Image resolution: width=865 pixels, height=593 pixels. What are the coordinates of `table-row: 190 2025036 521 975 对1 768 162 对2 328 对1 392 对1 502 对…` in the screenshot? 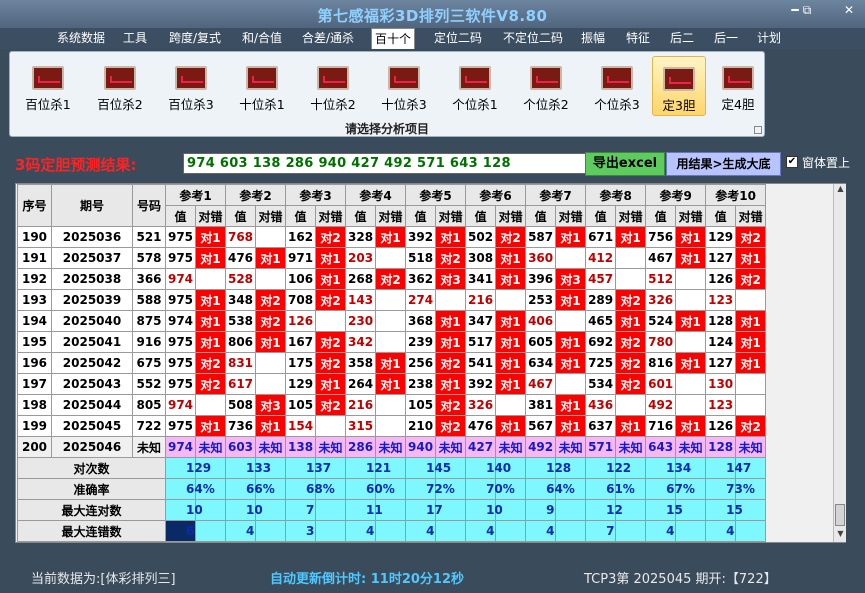 It's located at (392, 237).